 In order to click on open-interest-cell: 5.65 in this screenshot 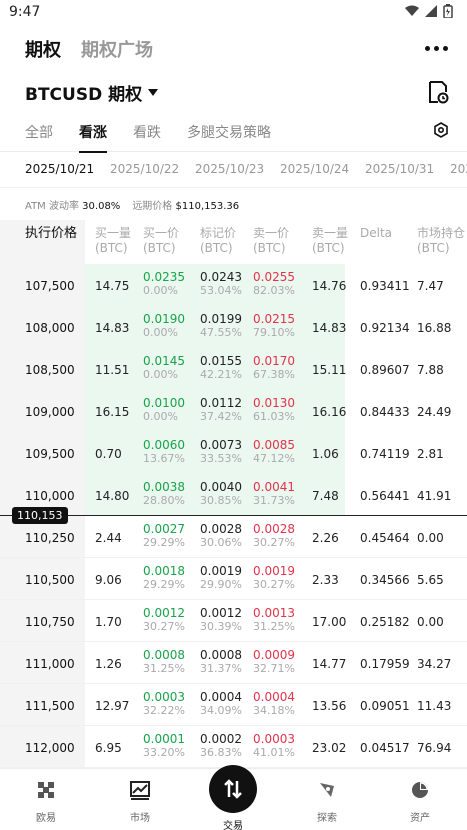, I will do `click(430, 580)`.